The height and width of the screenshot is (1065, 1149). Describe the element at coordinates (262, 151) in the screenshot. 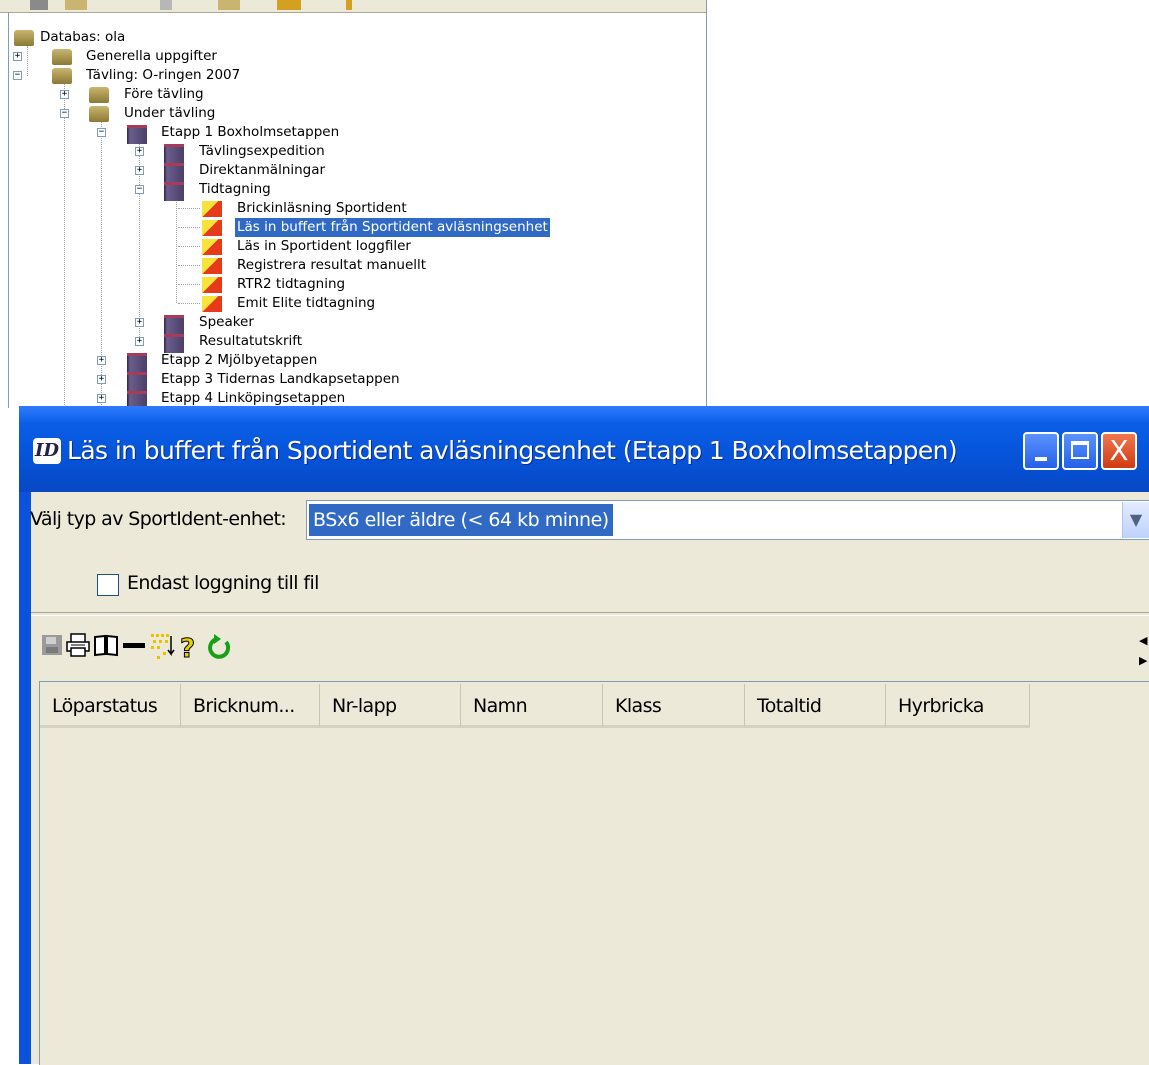

I see `tree-node-label: Tävlingsexpedition` at that location.